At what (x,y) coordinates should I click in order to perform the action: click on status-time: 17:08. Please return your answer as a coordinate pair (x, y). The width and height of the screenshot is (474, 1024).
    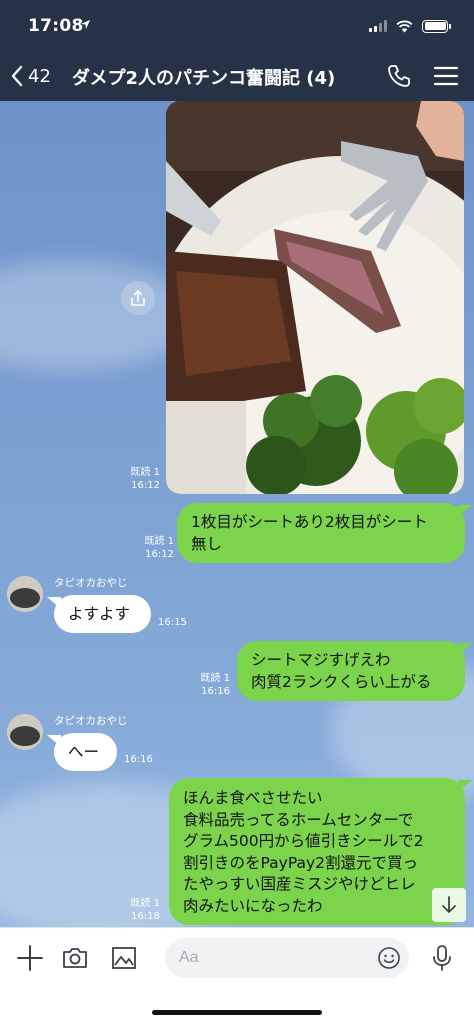
    Looking at the image, I should click on (56, 26).